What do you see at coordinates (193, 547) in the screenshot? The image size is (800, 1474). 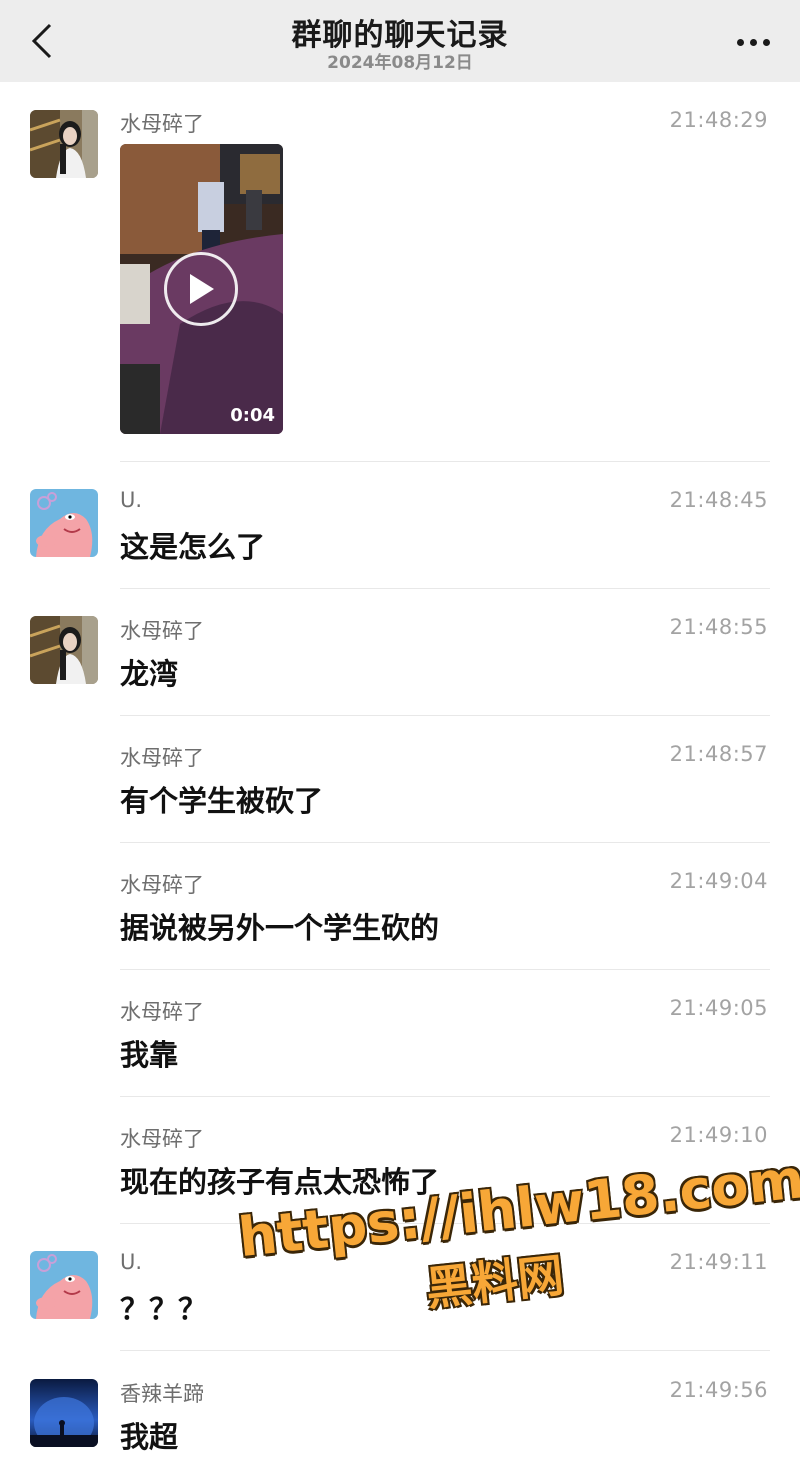 I see `message-text: 这是怎么了` at bounding box center [193, 547].